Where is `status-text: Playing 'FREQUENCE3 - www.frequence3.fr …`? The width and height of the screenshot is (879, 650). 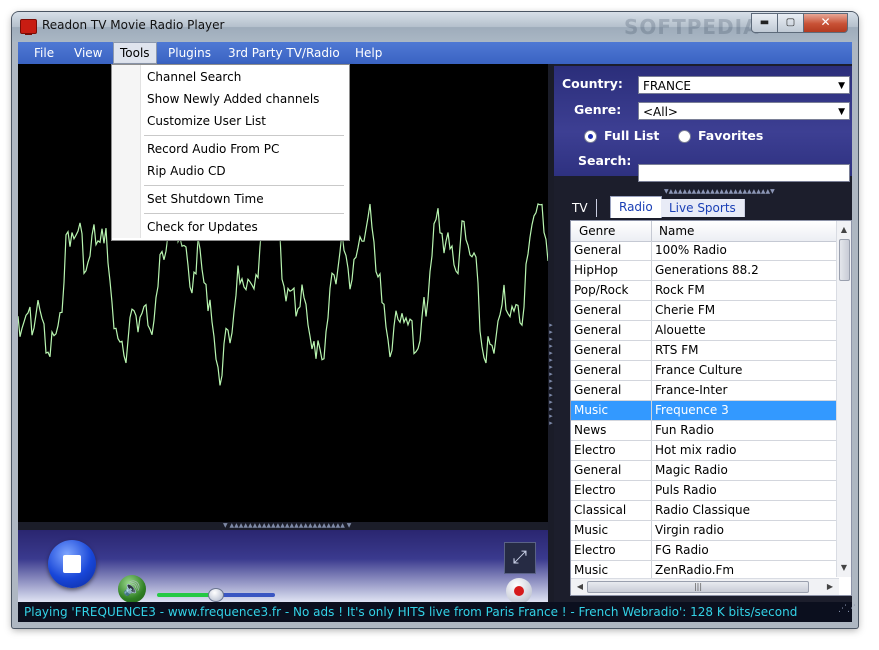
status-text: Playing 'FREQUENCE3 - www.frequence3.fr … is located at coordinates (411, 612).